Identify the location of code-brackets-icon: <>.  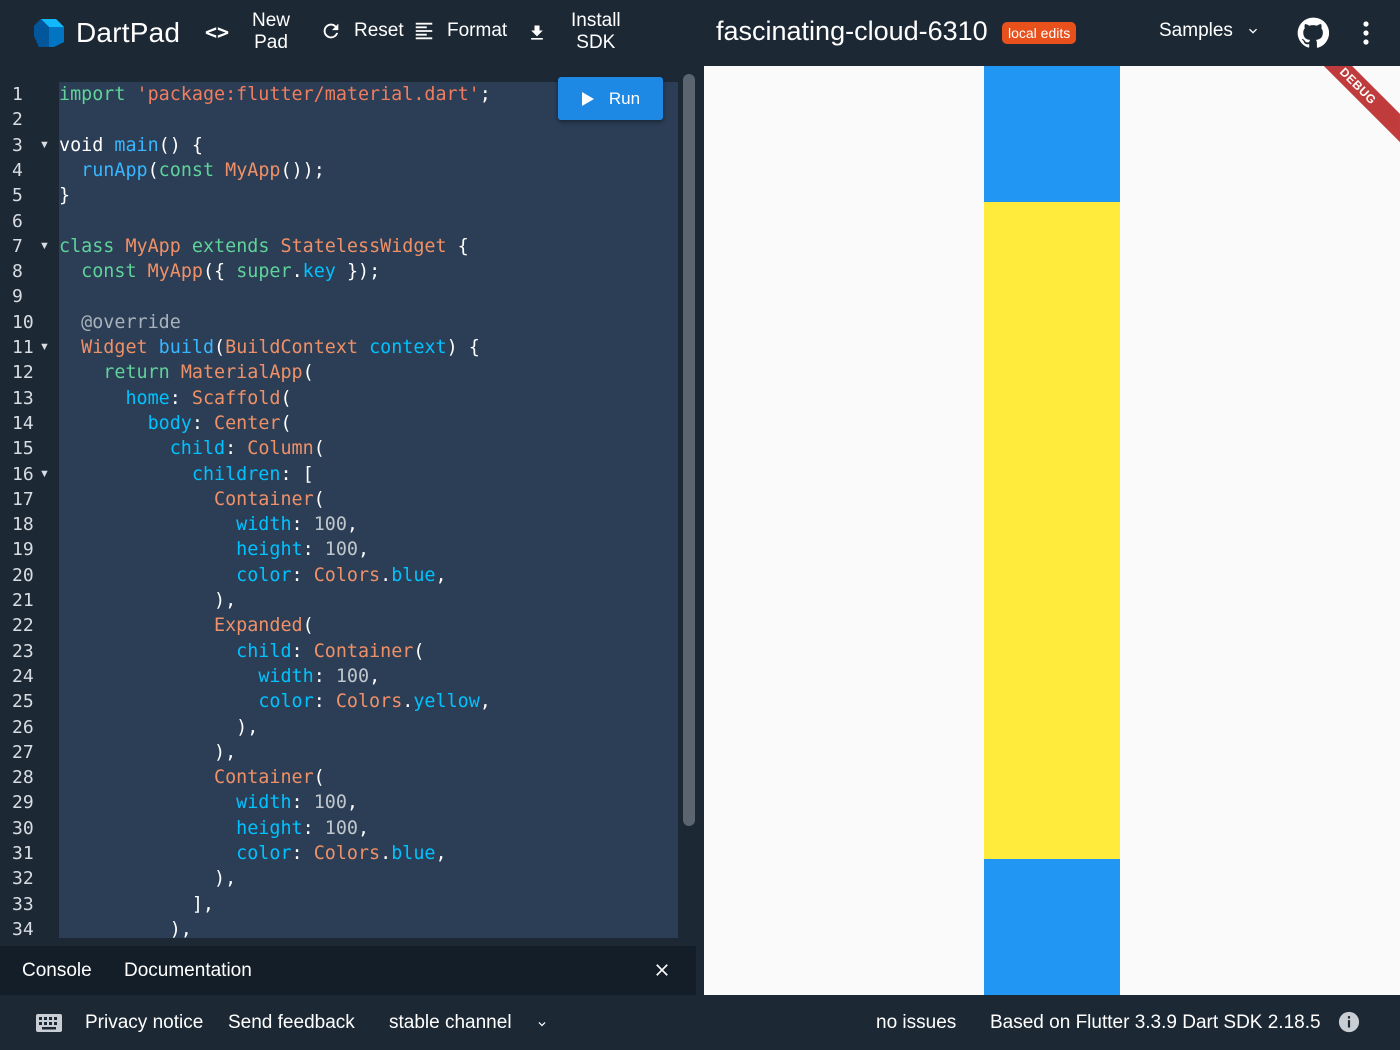
(217, 32).